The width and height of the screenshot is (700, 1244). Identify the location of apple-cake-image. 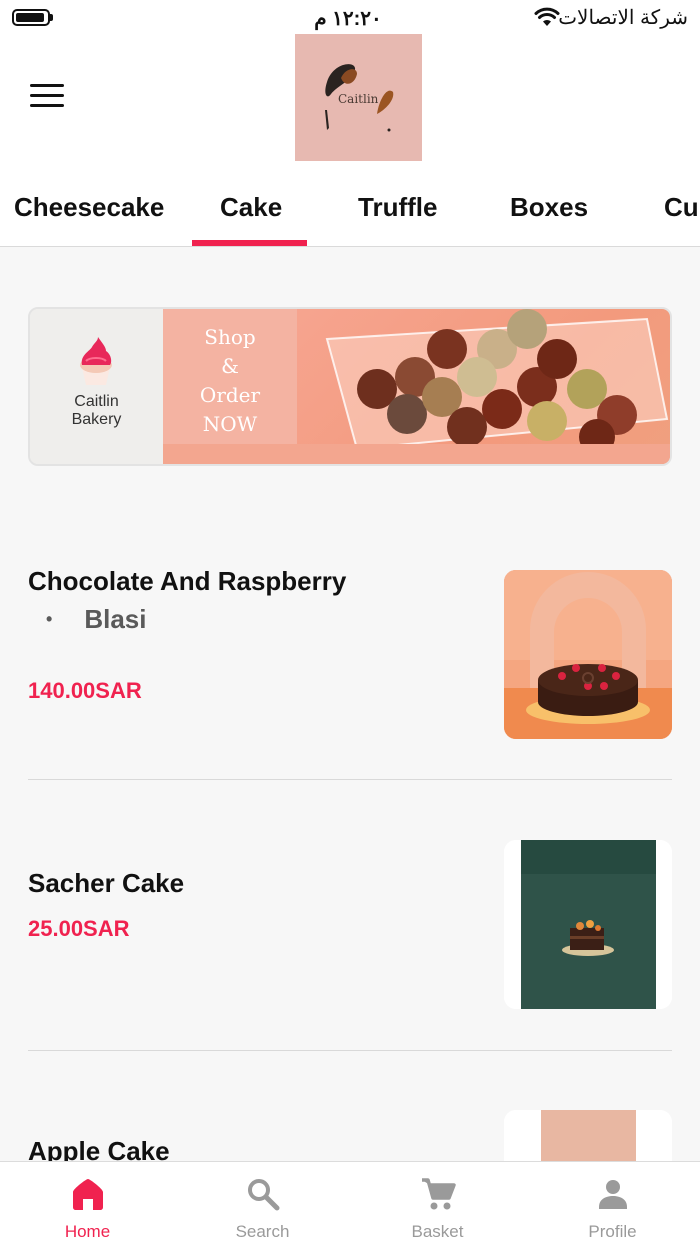
(588, 1135).